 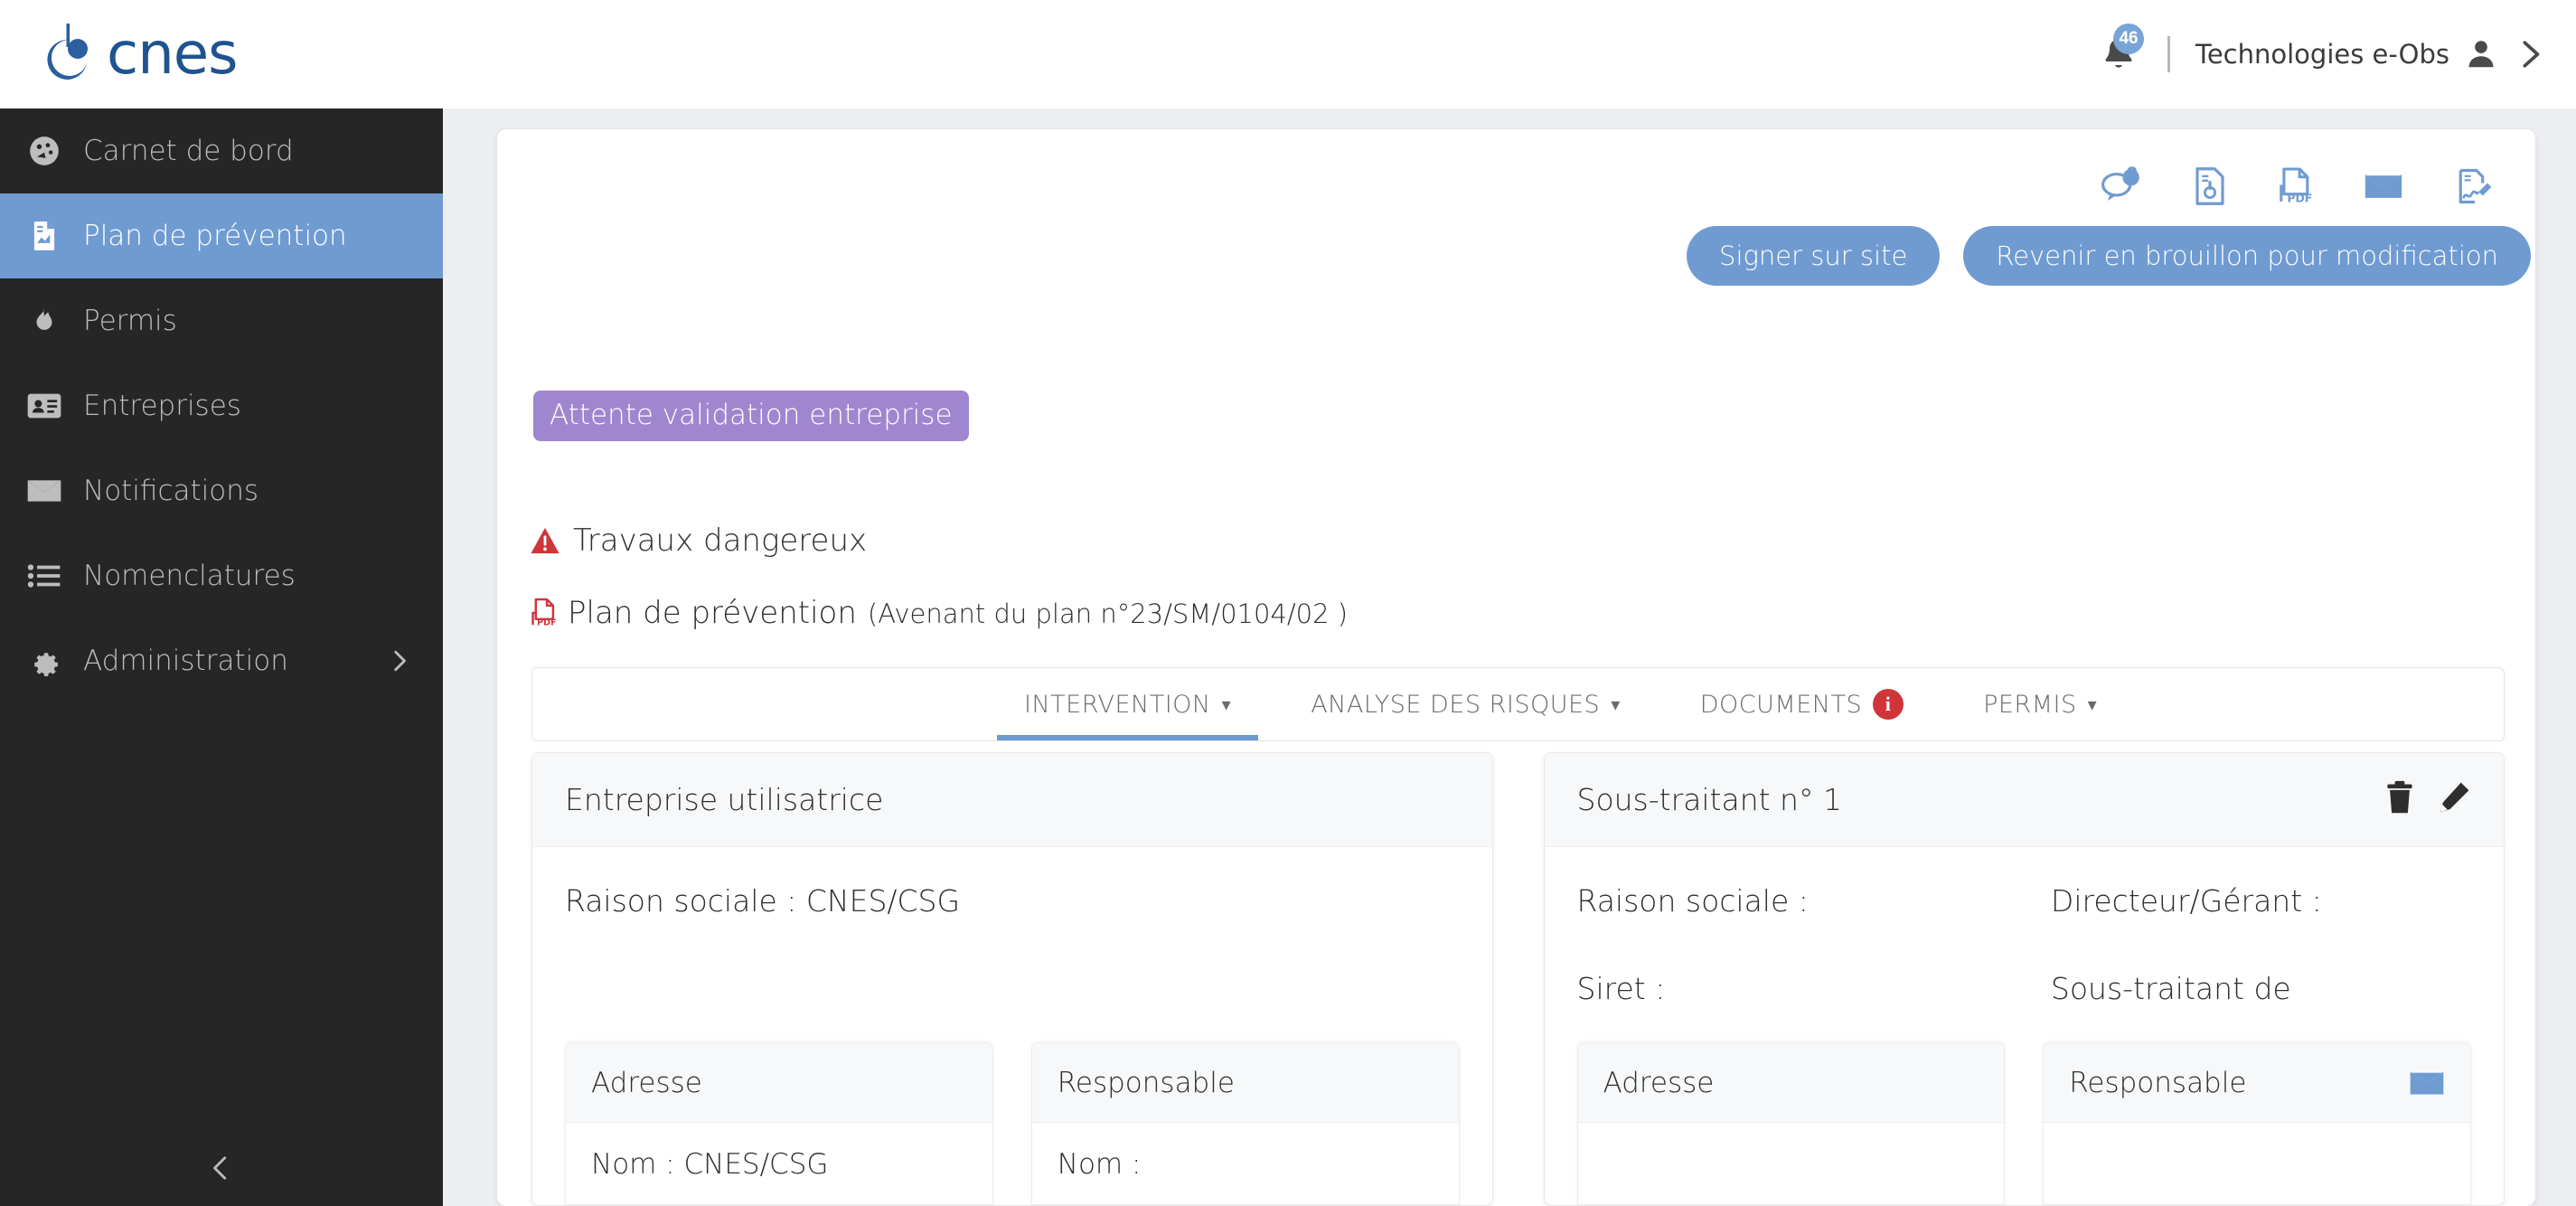 I want to click on brand-logo: cnes, so click(x=222, y=54).